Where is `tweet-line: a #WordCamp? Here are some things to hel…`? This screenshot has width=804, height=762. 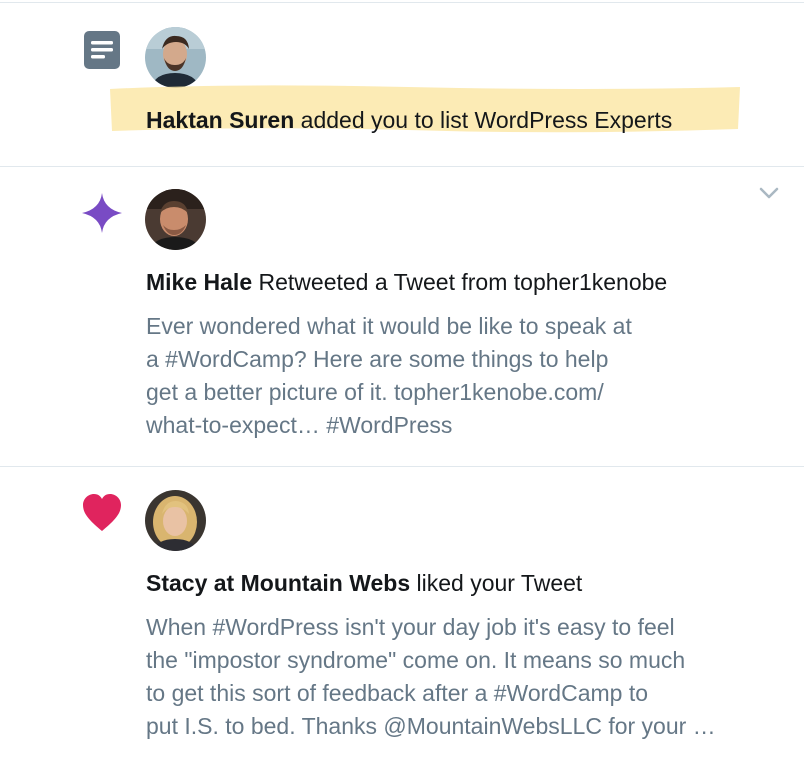 tweet-line: a #WordCamp? Here are some things to hel… is located at coordinates (377, 359).